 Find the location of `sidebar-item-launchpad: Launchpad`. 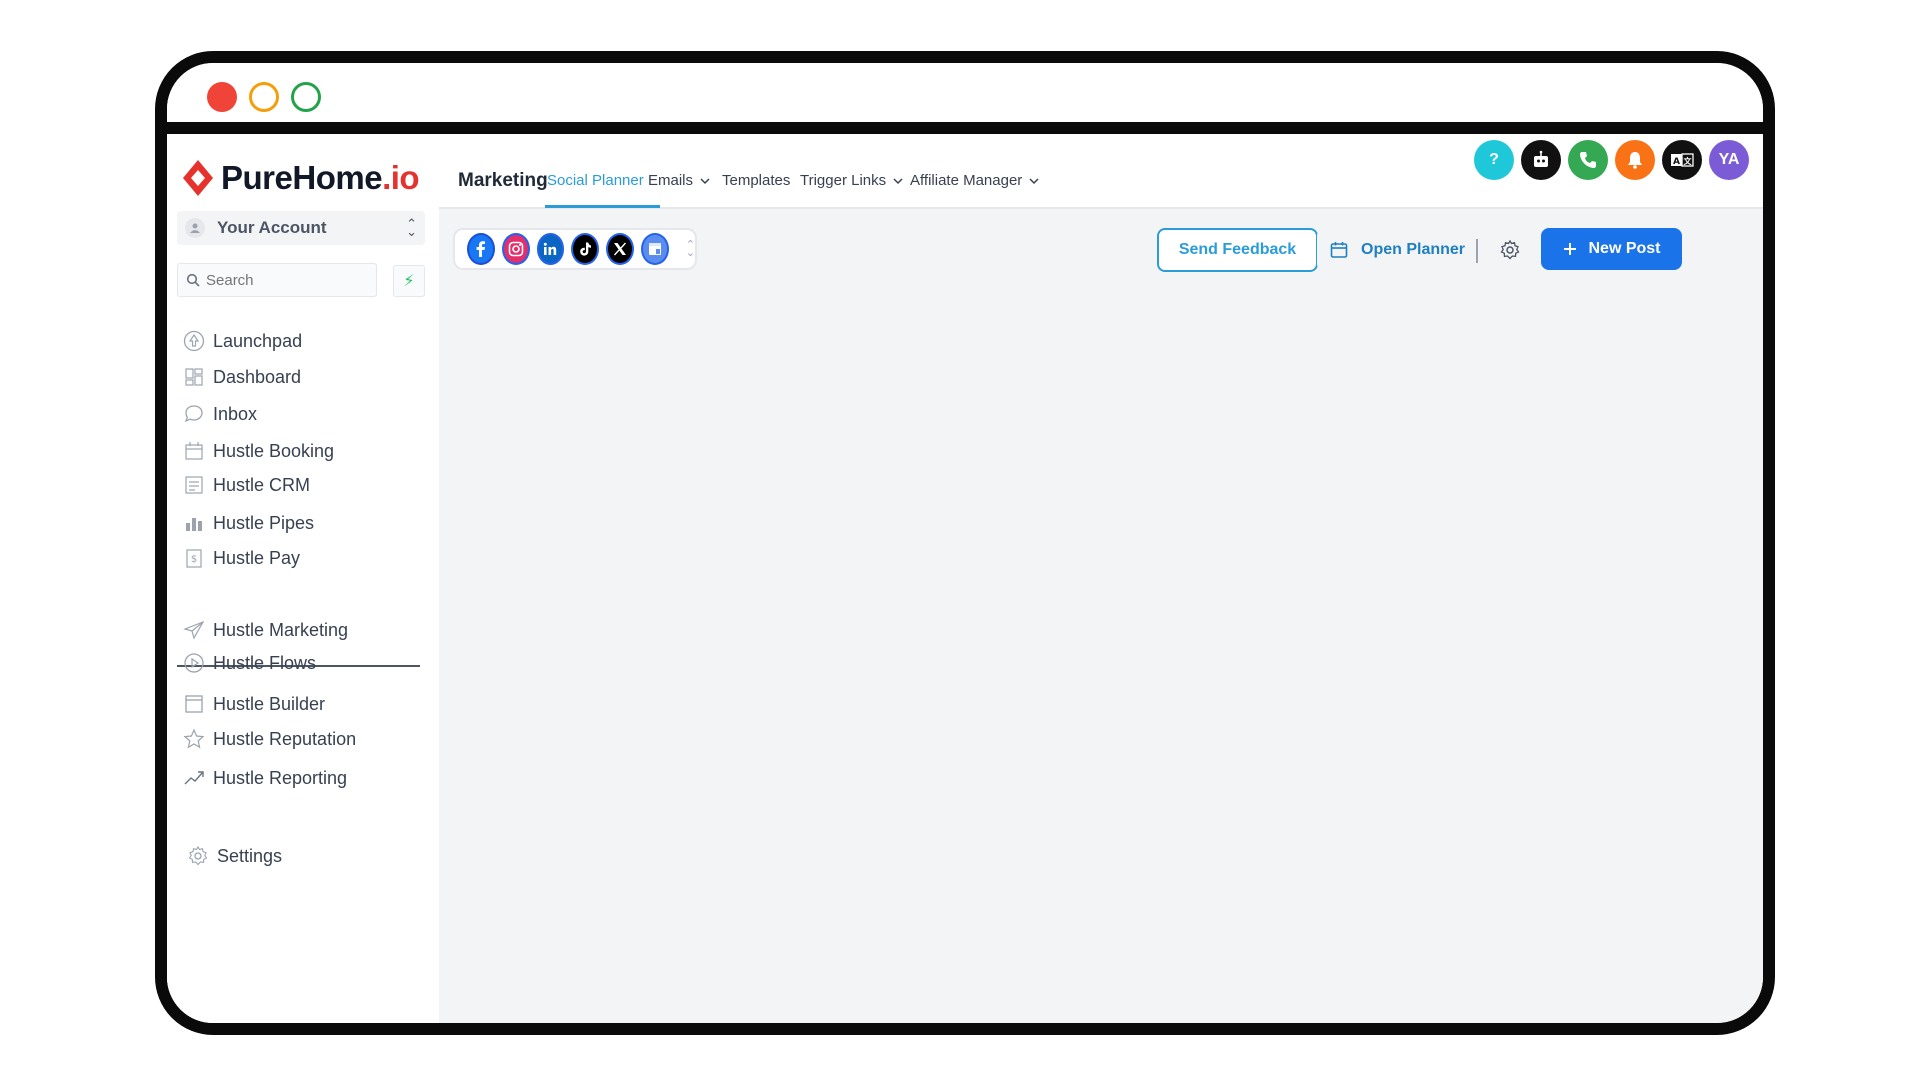

sidebar-item-launchpad: Launchpad is located at coordinates (242, 341).